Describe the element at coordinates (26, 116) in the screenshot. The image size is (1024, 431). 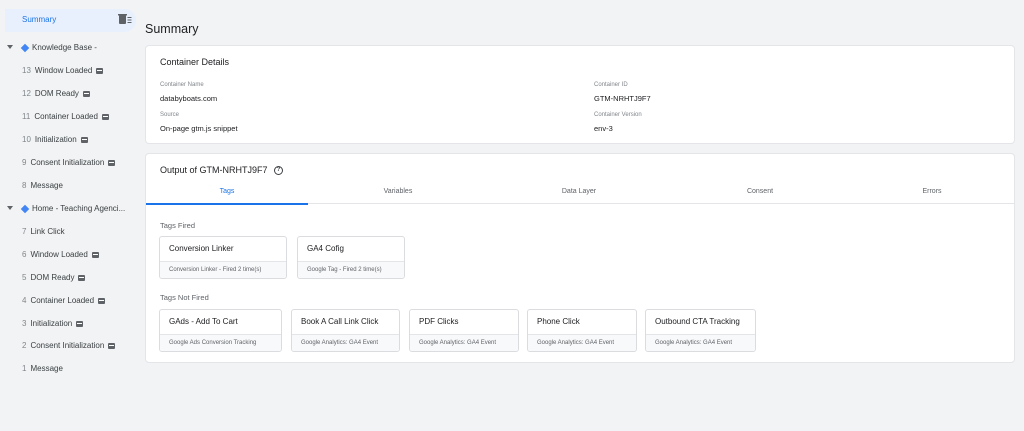
I see `event-number: 11` at that location.